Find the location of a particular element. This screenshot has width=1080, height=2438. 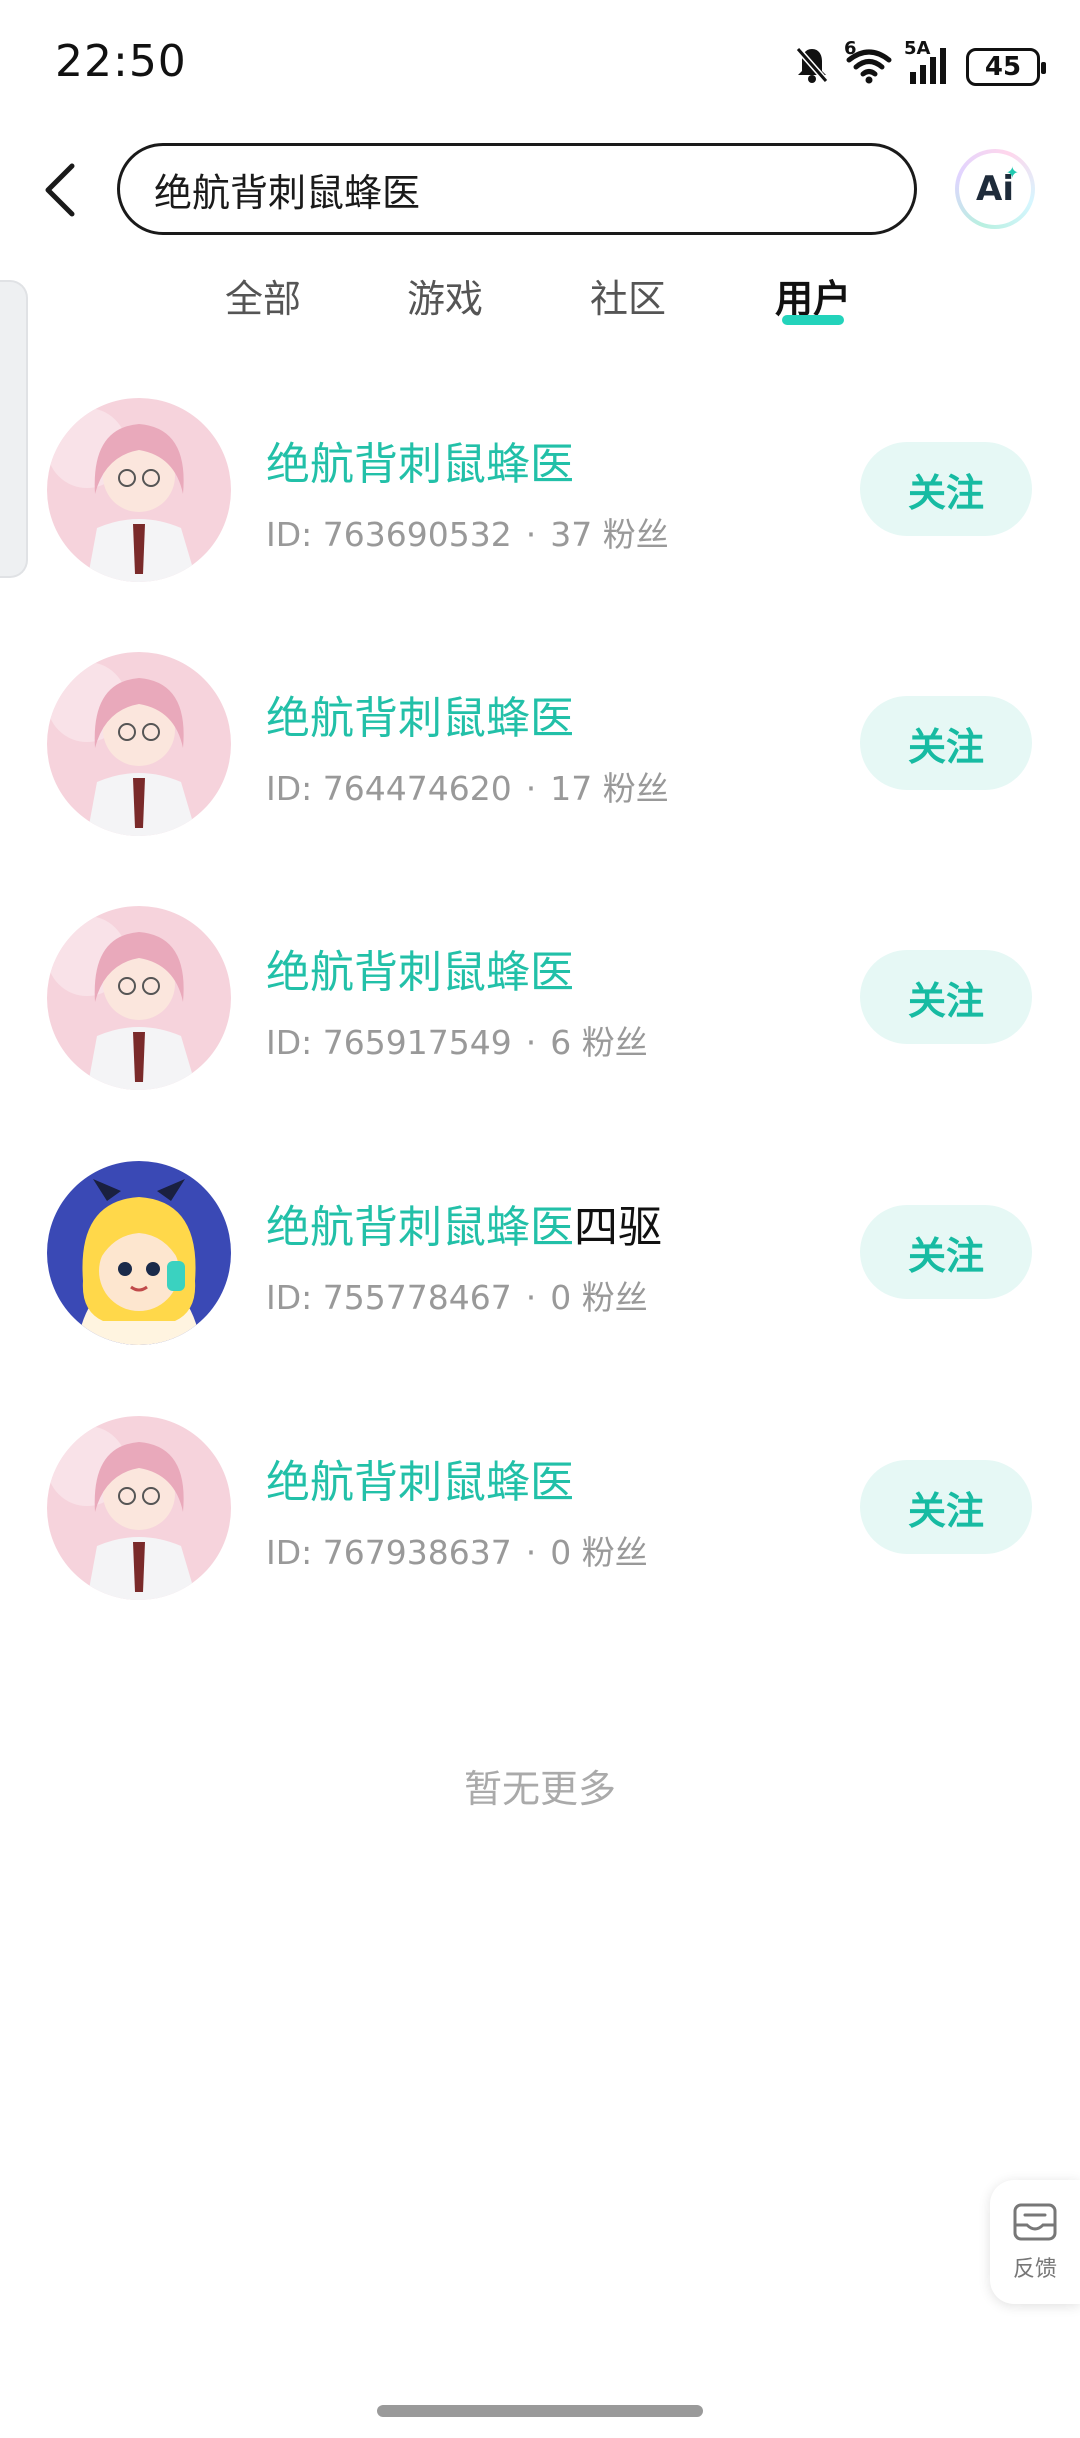

user-id: ID: 765917549 is located at coordinates (389, 1042).